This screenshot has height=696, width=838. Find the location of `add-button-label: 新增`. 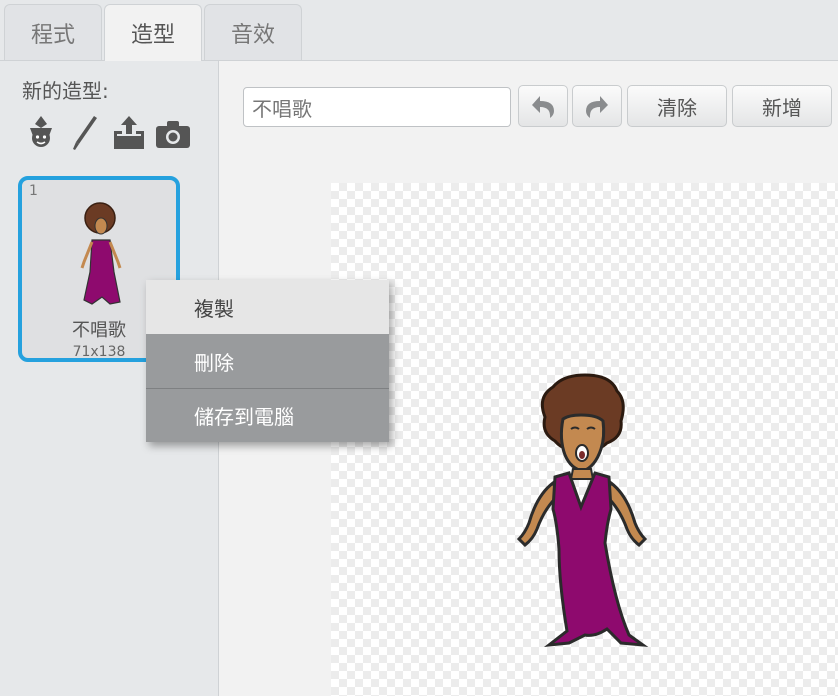

add-button-label: 新增 is located at coordinates (782, 107).